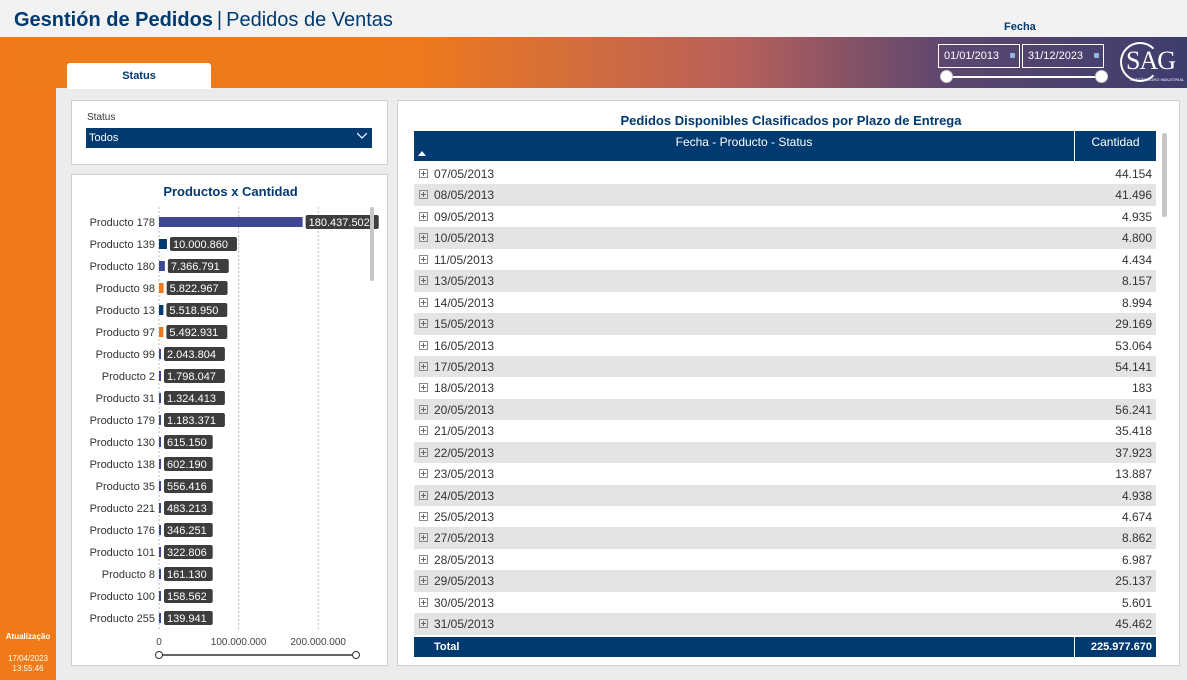  Describe the element at coordinates (785, 345) in the screenshot. I see `table-row: 16/05/2013 53.064` at that location.